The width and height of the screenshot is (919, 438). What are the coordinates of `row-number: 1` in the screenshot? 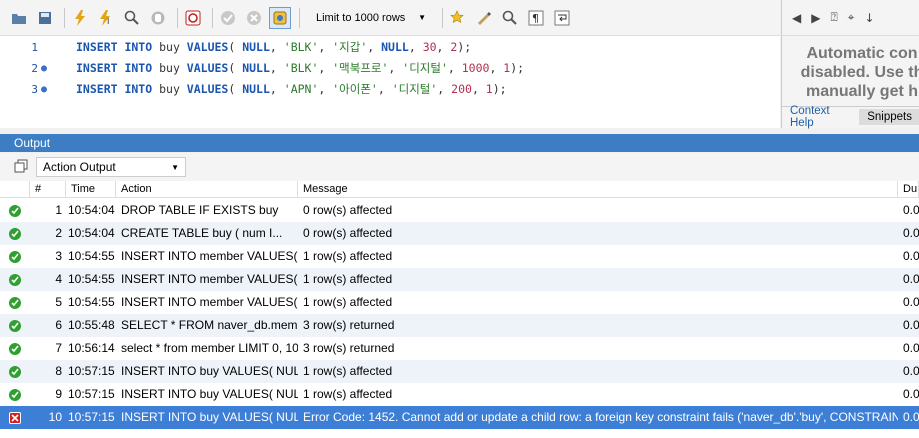 It's located at (58, 210).